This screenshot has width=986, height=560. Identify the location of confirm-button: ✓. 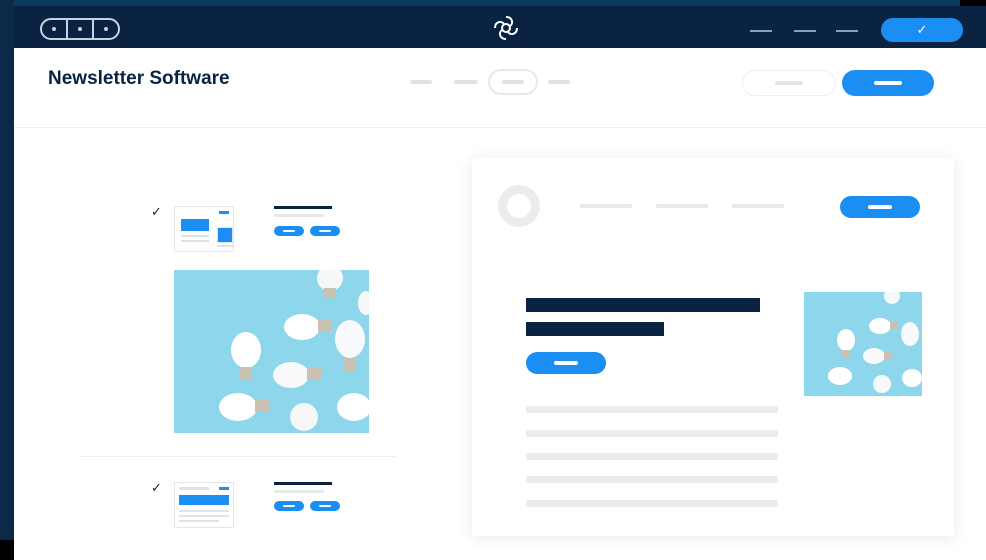
(922, 30).